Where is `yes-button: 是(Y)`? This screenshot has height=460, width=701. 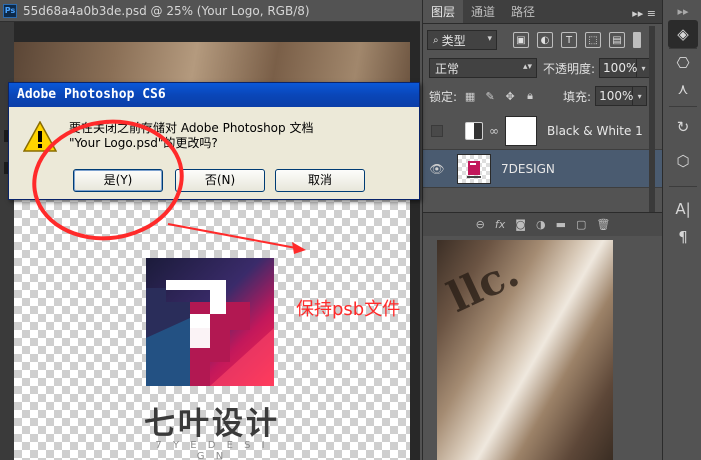
yes-button: 是(Y) is located at coordinates (118, 180).